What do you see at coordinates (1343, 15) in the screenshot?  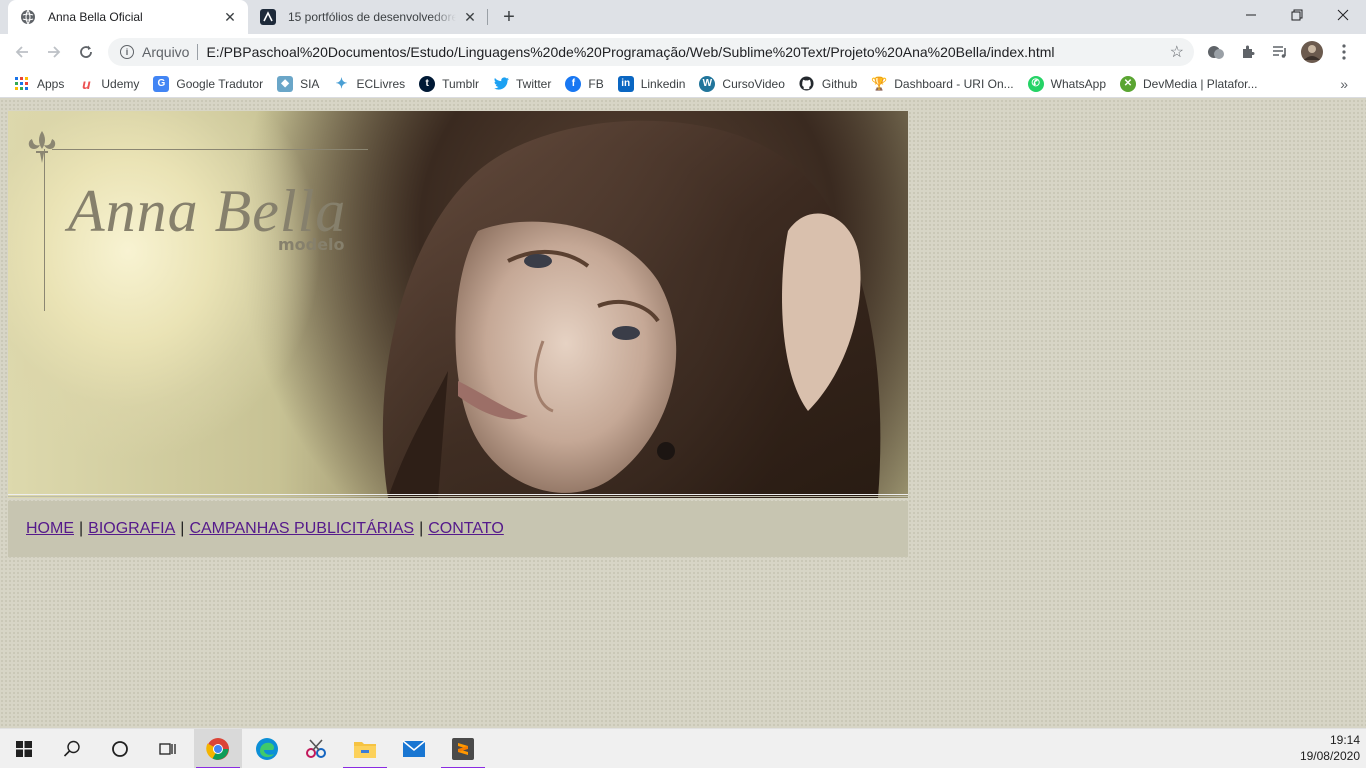 I see `close-window-button` at bounding box center [1343, 15].